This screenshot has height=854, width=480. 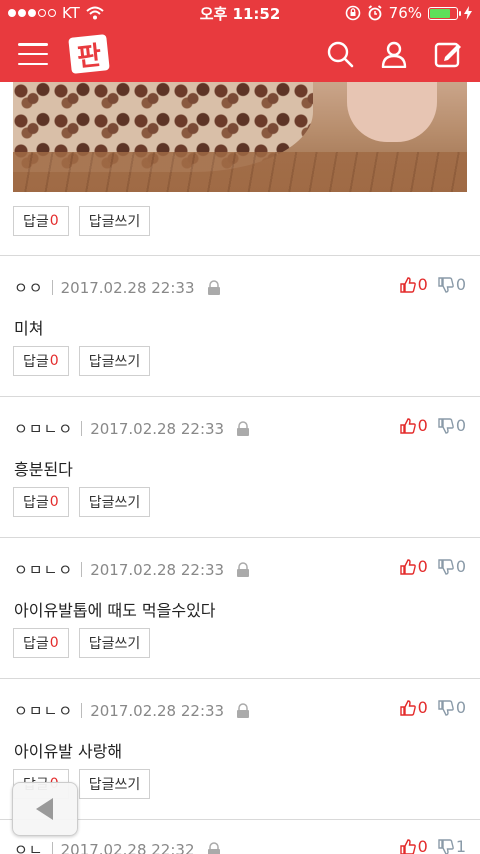 What do you see at coordinates (240, 13) in the screenshot?
I see `status-bar: KT 오후 11:52 76%` at bounding box center [240, 13].